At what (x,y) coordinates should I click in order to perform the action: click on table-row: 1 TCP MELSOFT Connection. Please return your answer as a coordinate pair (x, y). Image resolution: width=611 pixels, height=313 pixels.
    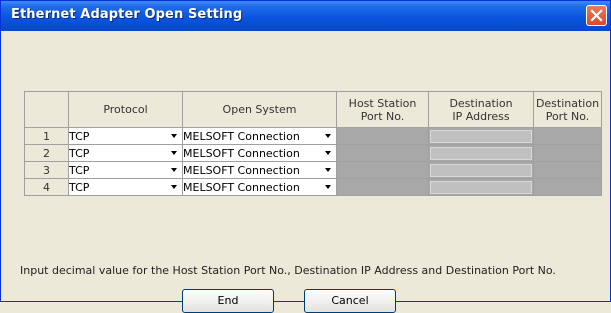
    Looking at the image, I should click on (313, 136).